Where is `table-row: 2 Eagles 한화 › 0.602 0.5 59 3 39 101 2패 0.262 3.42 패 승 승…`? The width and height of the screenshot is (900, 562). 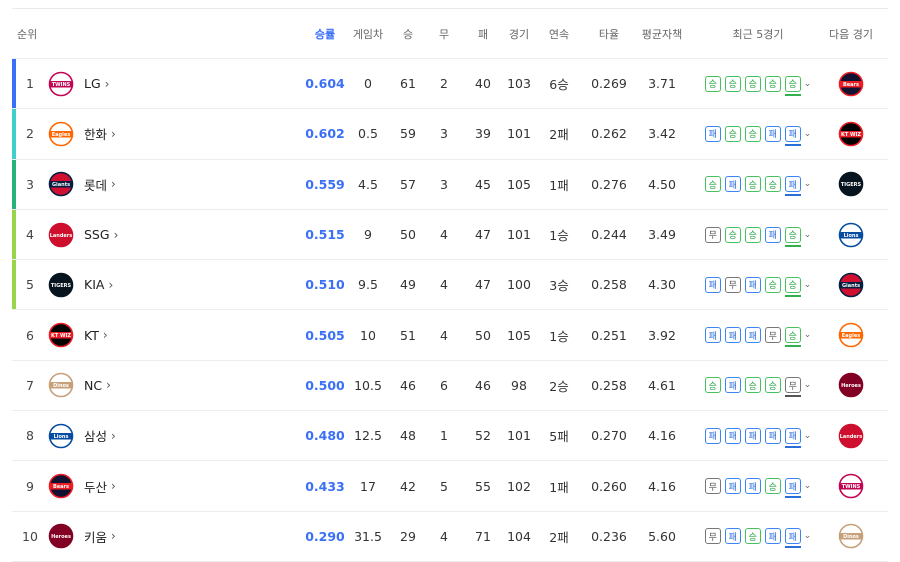 table-row: 2 Eagles 한화 › 0.602 0.5 59 3 39 101 2패 0.262 3.42 패 승 승… is located at coordinates (450, 134).